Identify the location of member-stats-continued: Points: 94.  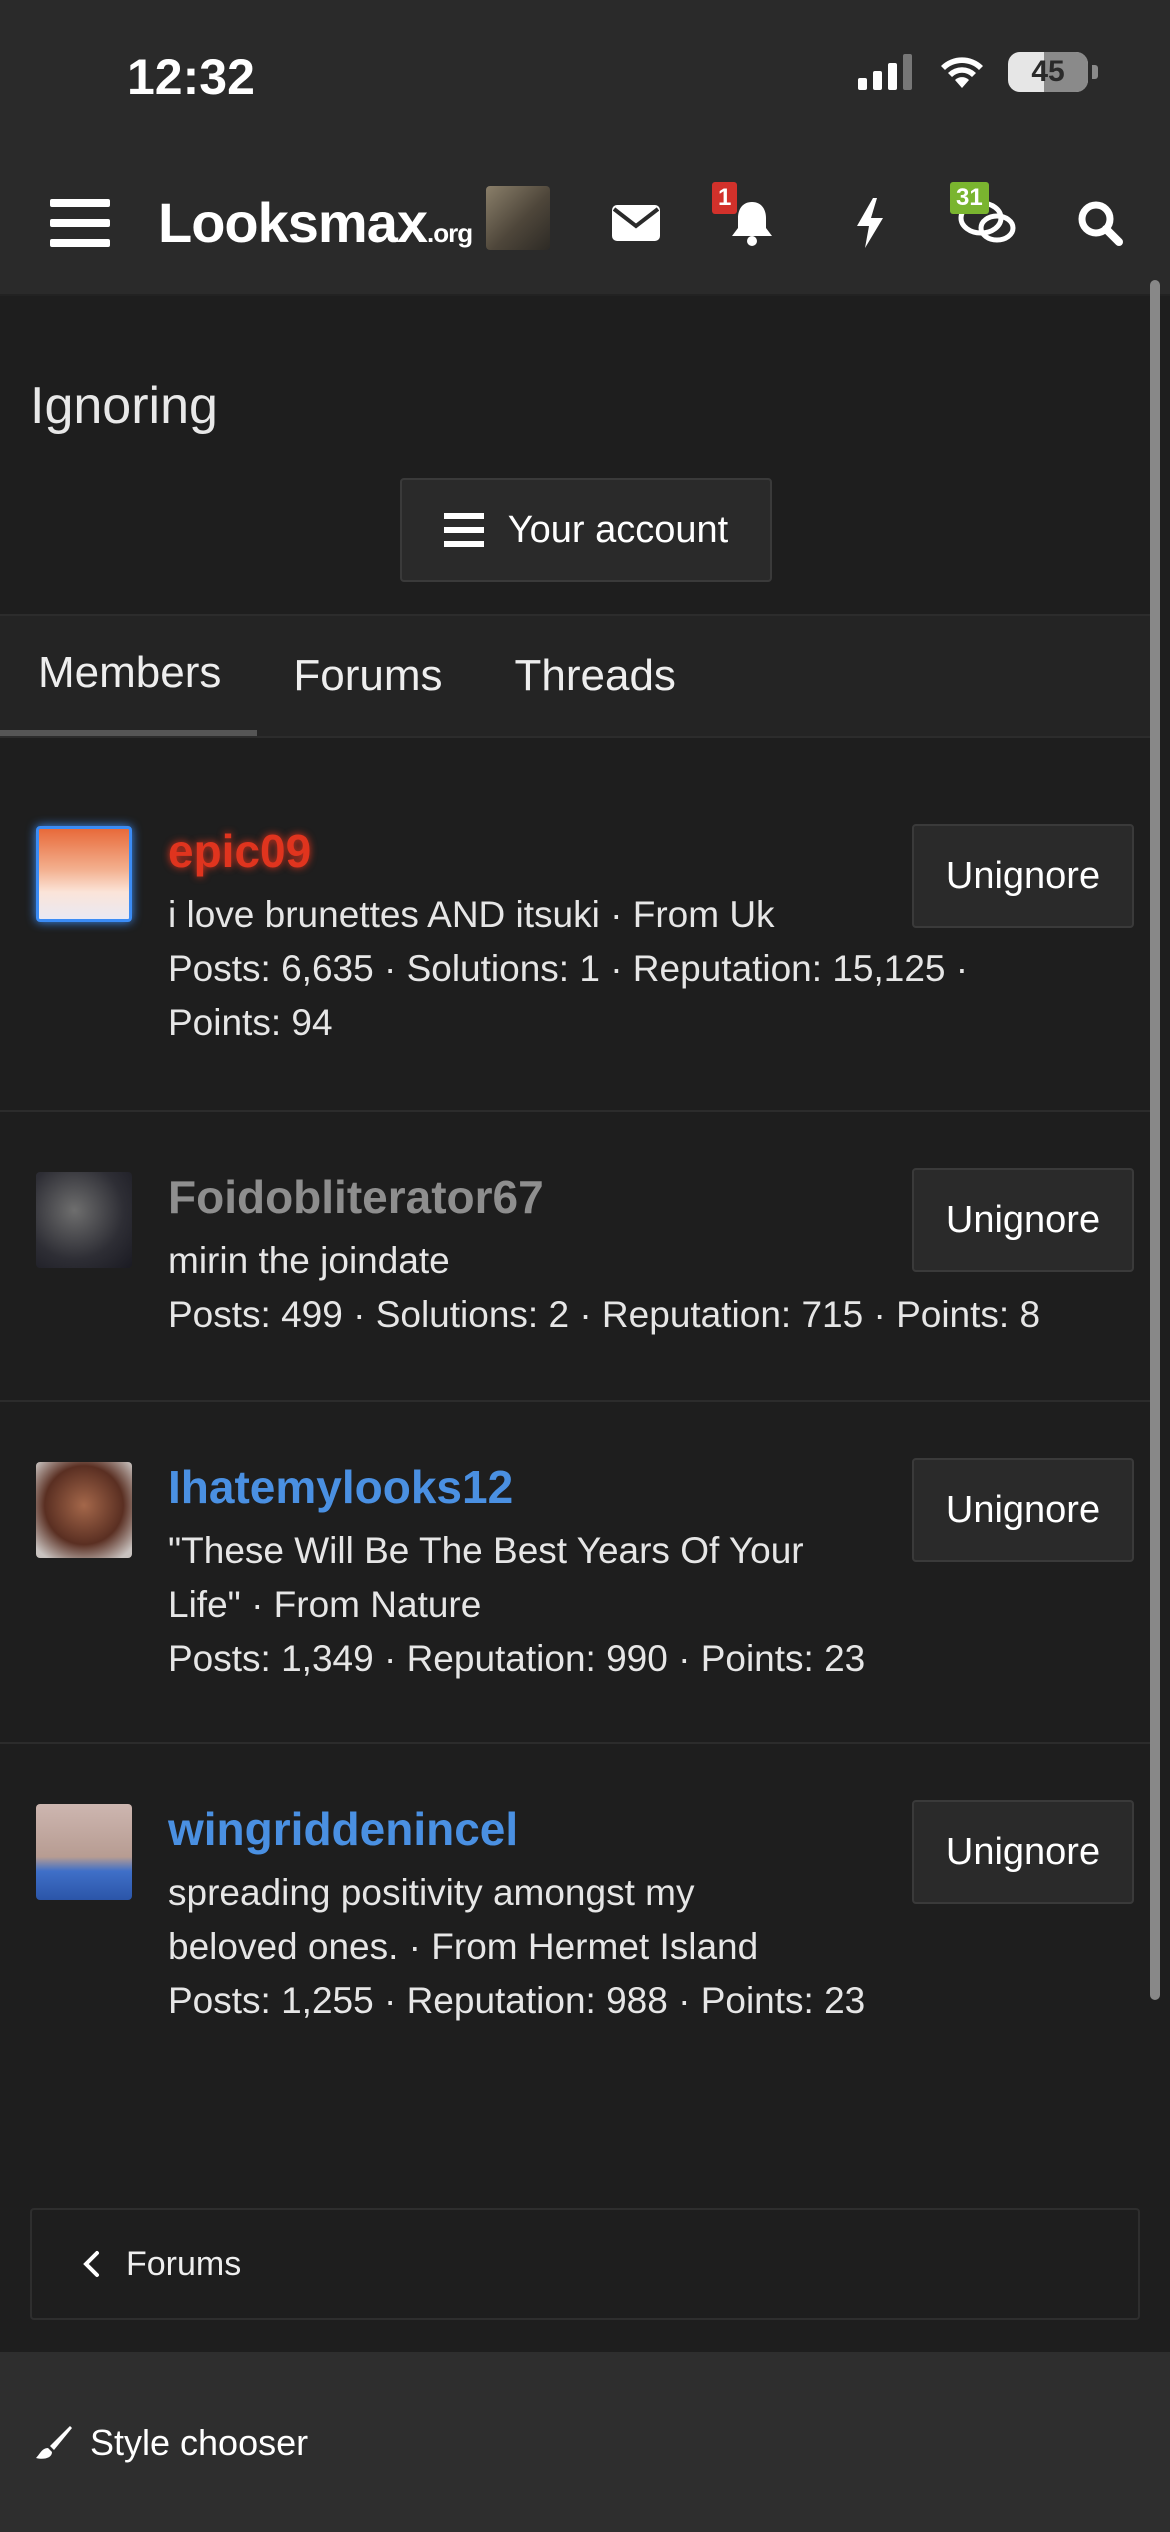
(250, 1022).